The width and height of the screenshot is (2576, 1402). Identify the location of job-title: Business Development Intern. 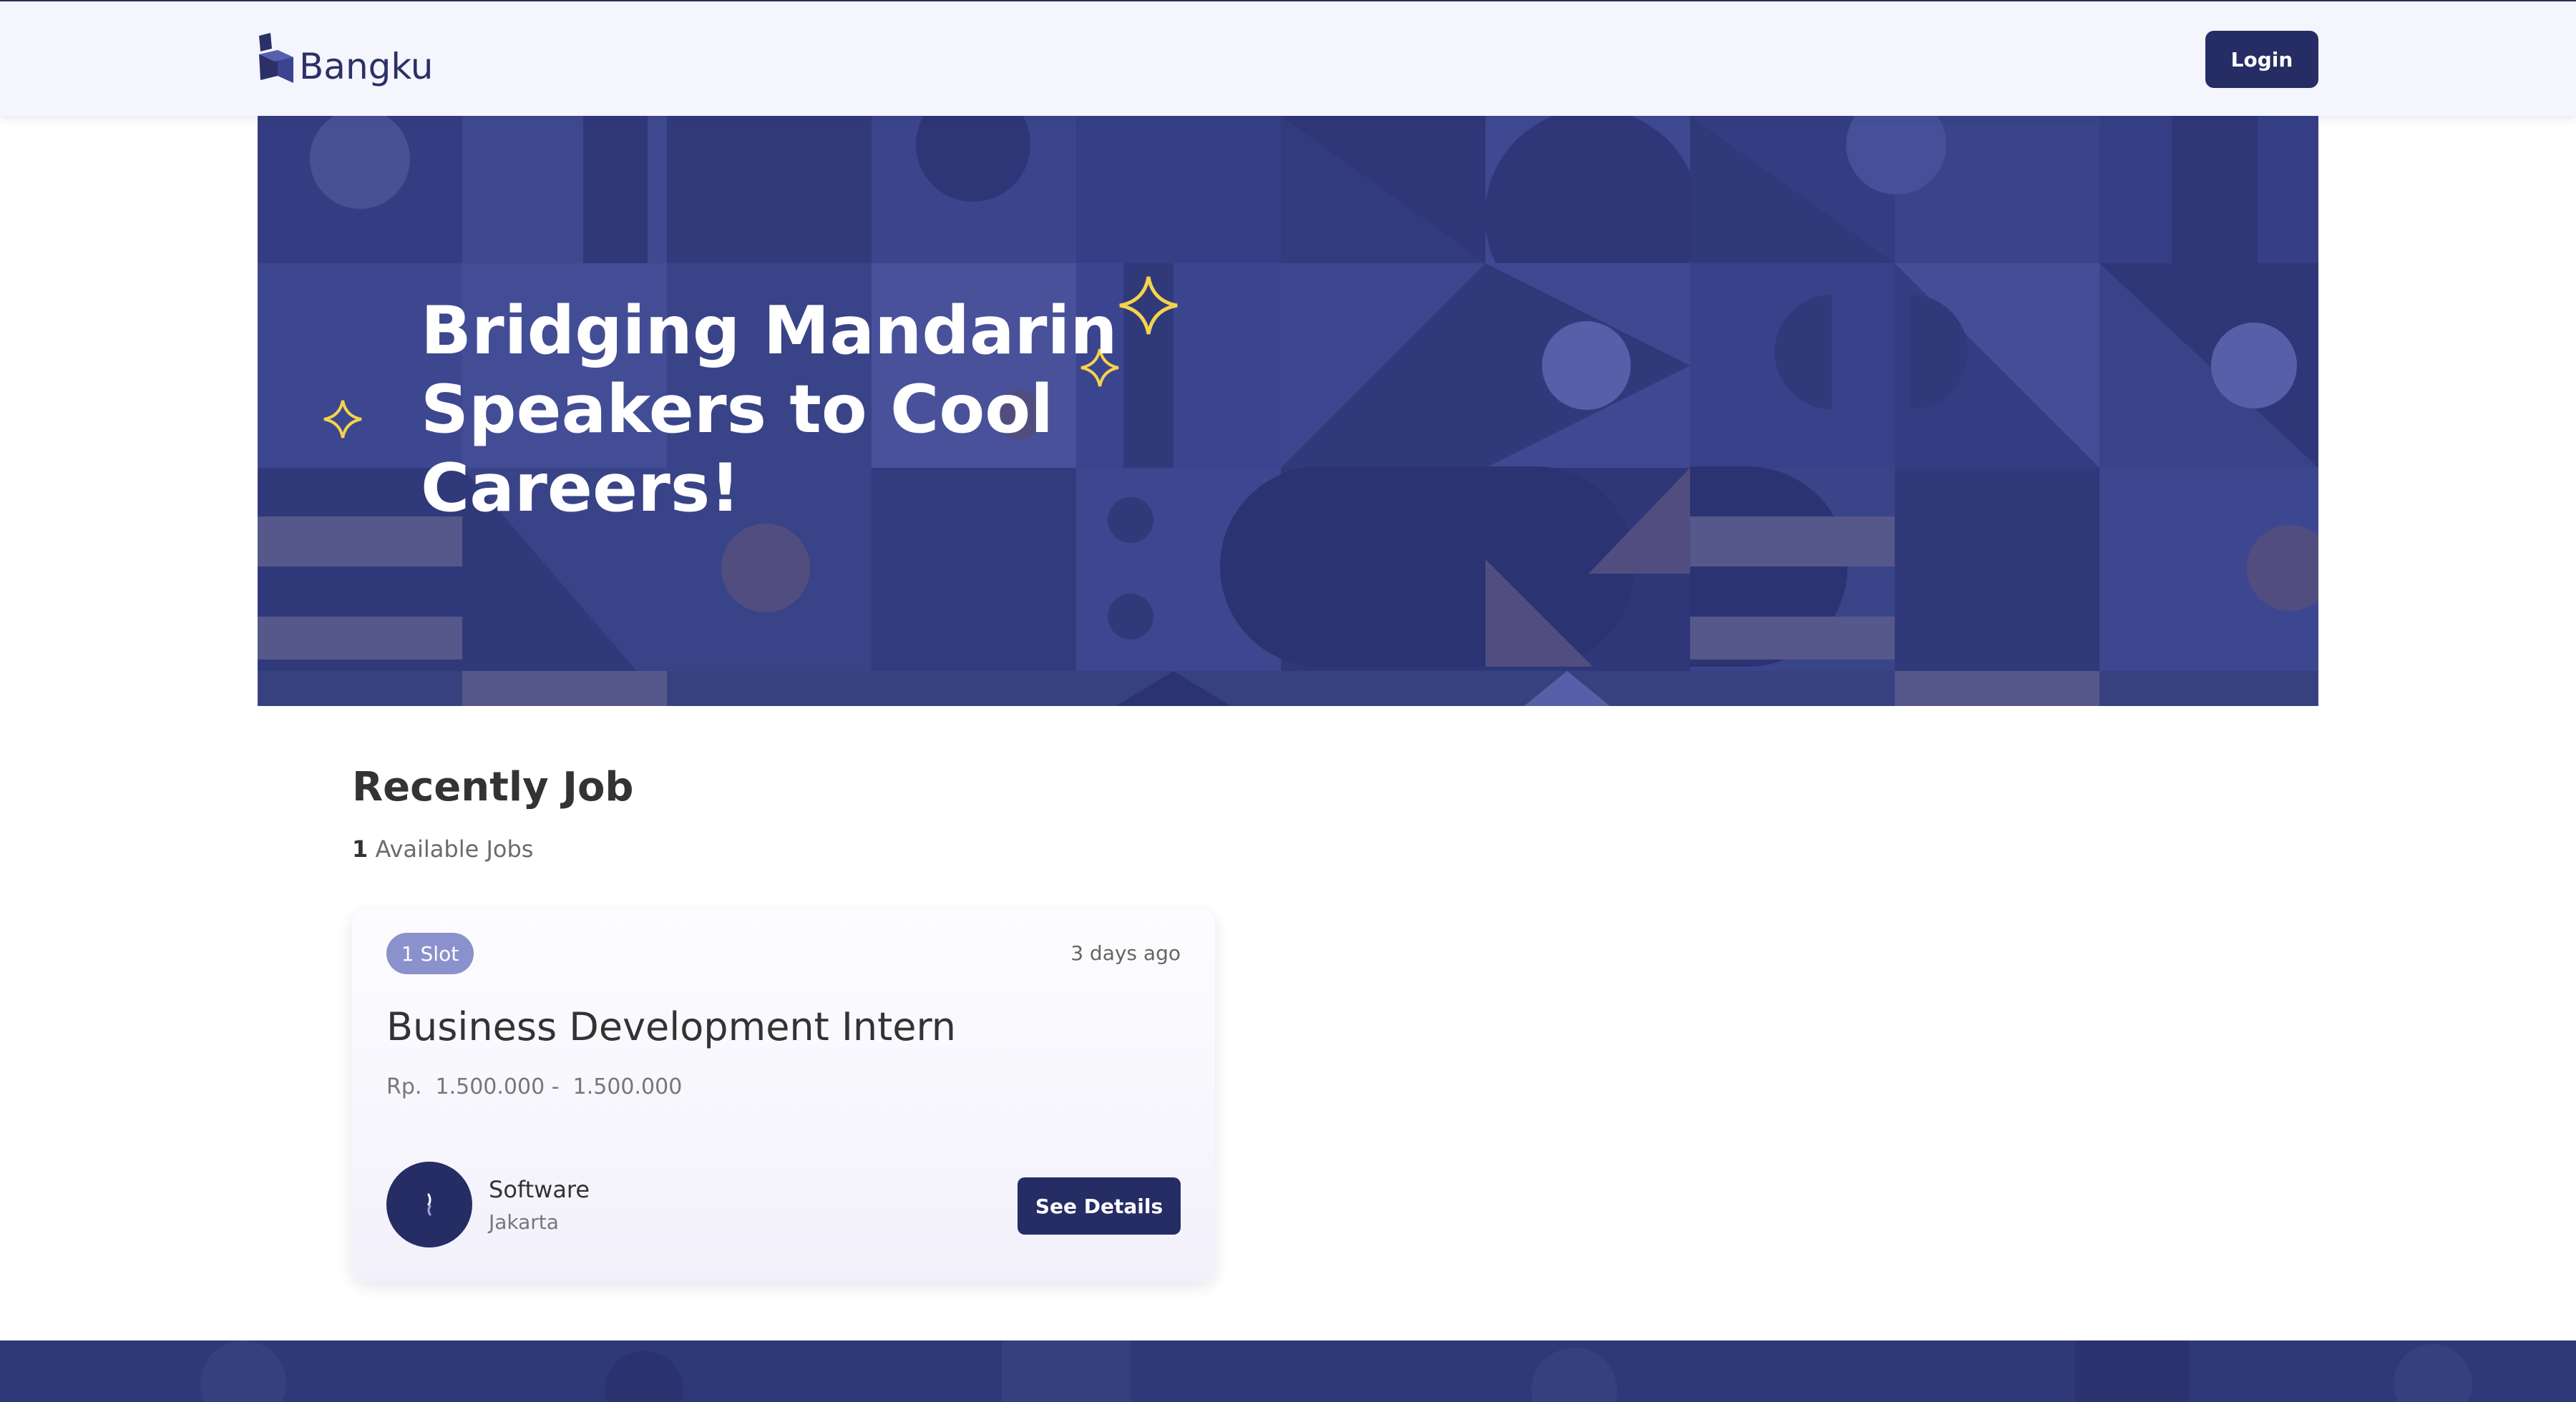
(671, 1026).